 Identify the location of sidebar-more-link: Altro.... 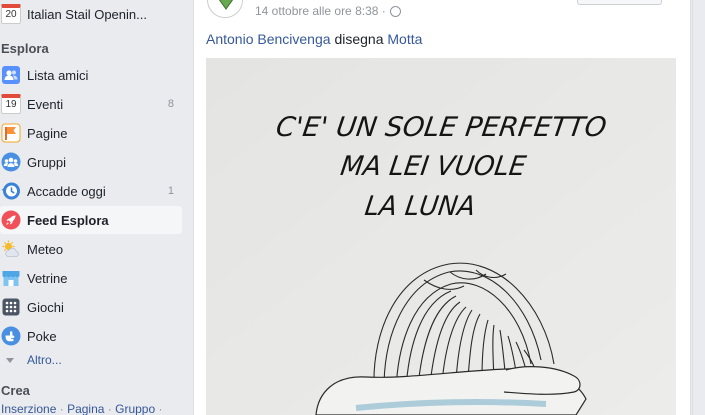
(34, 360).